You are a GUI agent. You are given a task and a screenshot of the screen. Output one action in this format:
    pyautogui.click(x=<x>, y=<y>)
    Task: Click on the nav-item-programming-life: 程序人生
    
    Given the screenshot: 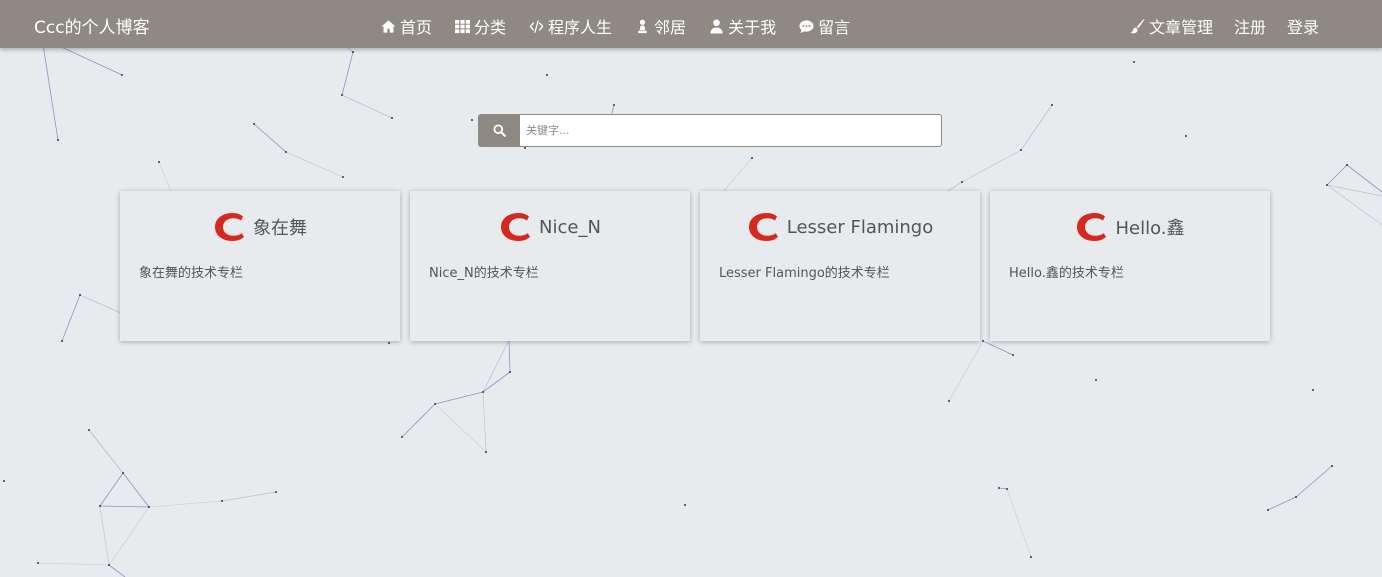 What is the action you would take?
    pyautogui.click(x=570, y=26)
    